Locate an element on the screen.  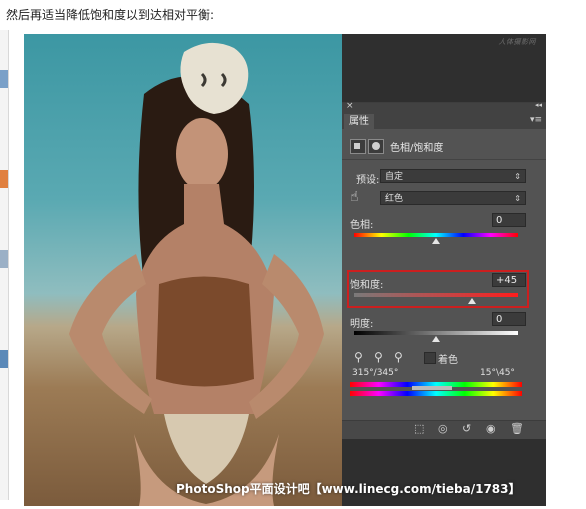
channel-select: 红色 ⇕ is located at coordinates (453, 198).